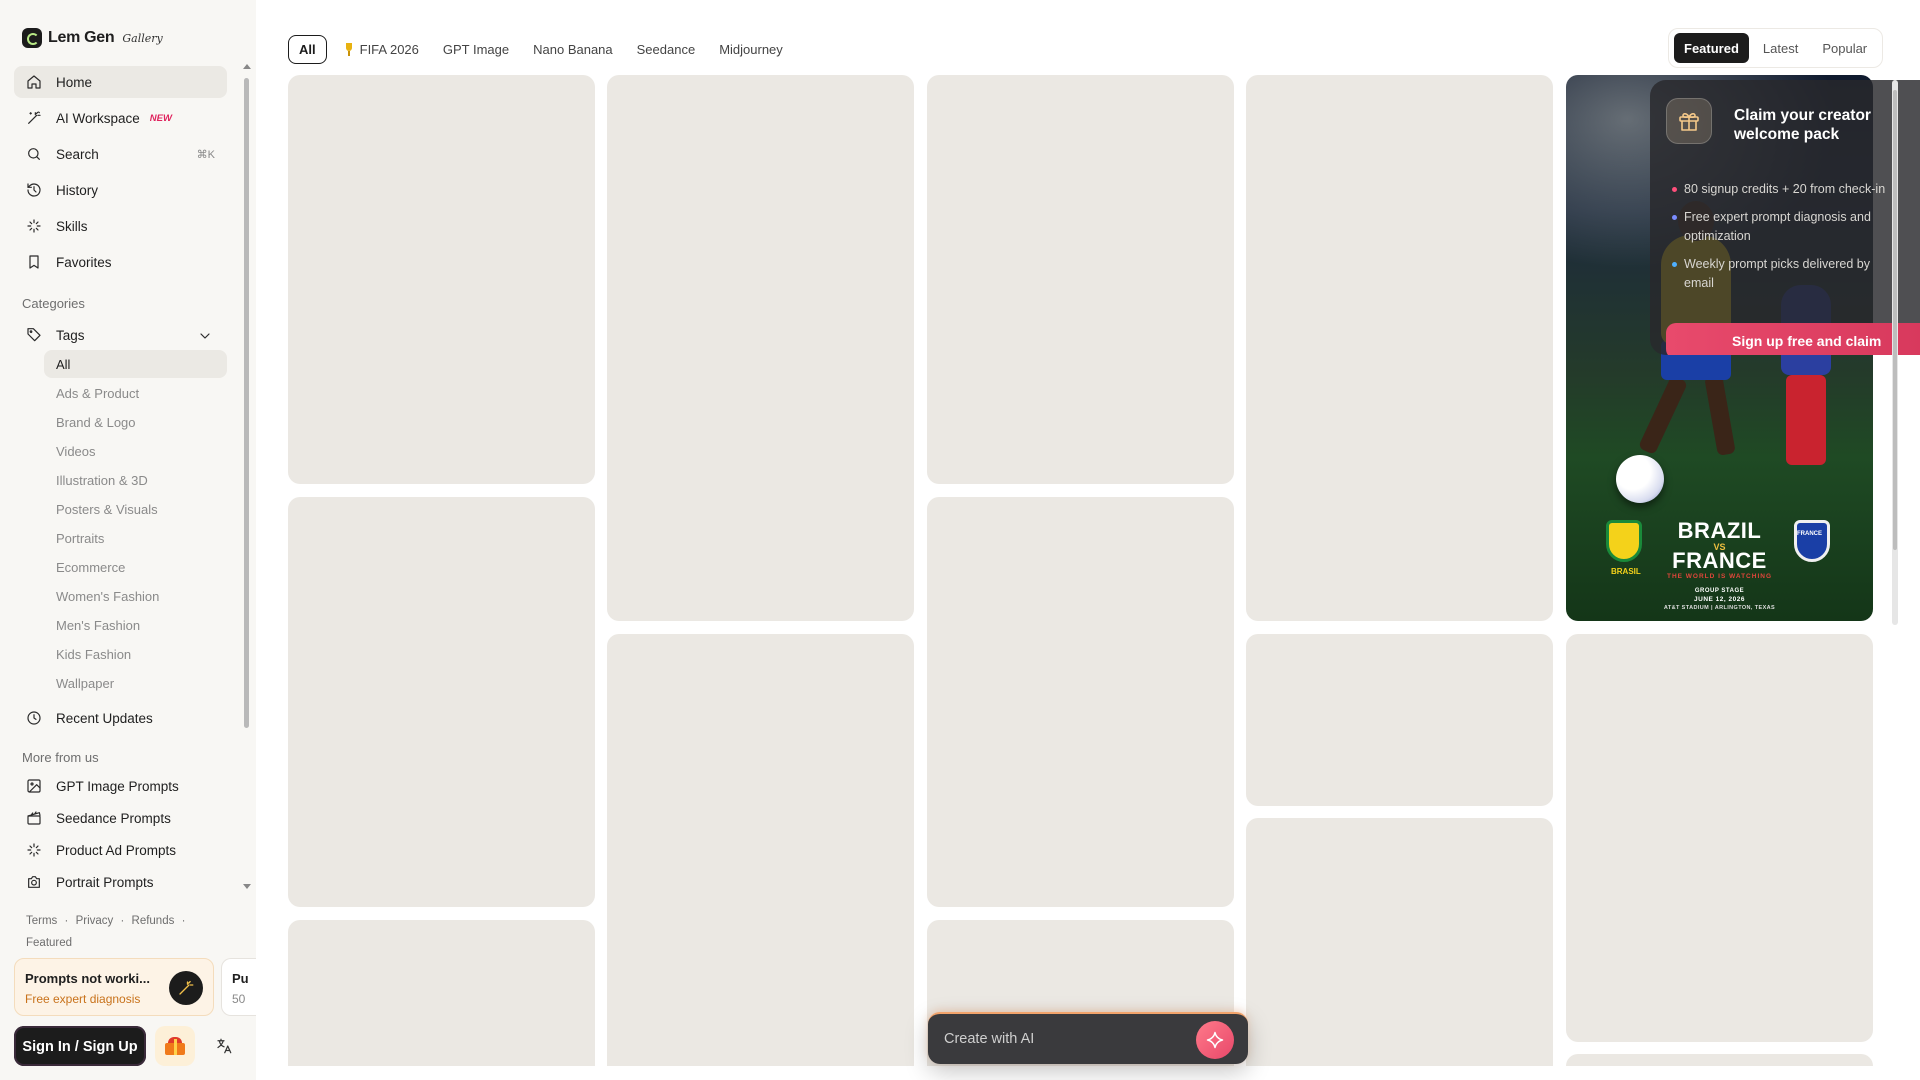 This screenshot has width=1920, height=1080. Describe the element at coordinates (751, 49) in the screenshot. I see `filter-midjourney: Midjourney` at that location.